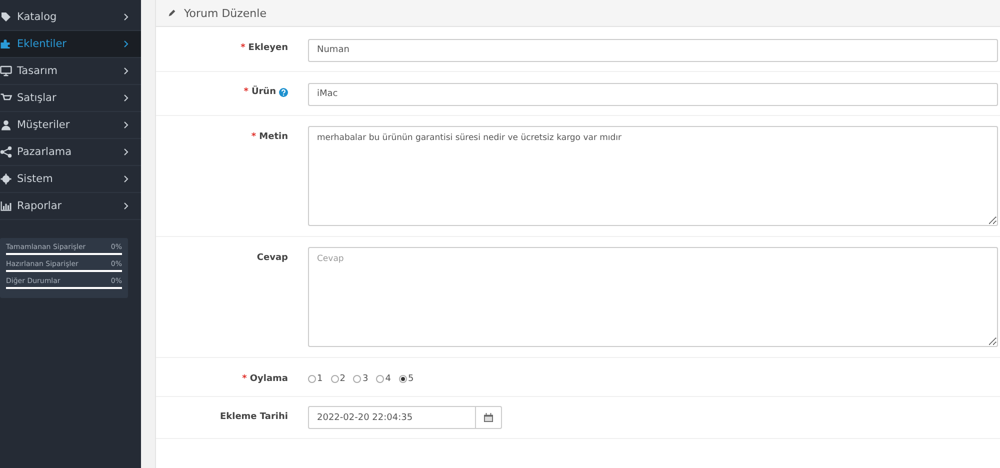 The image size is (1000, 468). Describe the element at coordinates (6, 17) in the screenshot. I see `tag-icon` at that location.